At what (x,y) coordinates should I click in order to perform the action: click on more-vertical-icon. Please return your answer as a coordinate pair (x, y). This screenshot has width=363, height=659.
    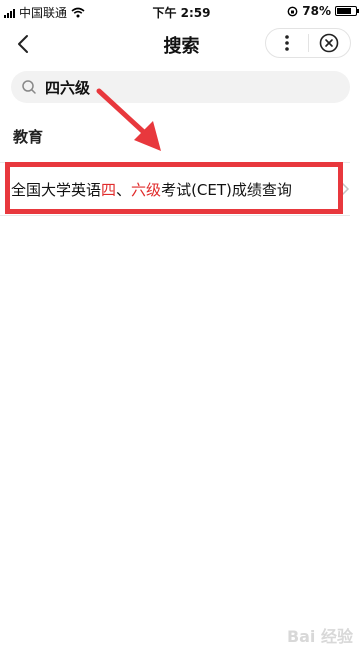
    Looking at the image, I should click on (286, 43).